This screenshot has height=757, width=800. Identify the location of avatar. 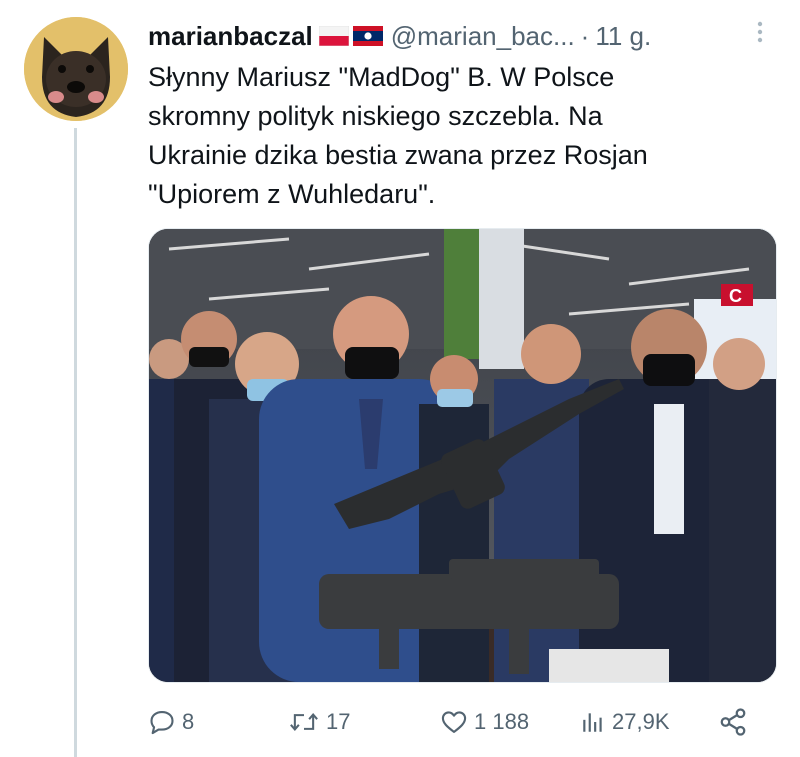
(76, 69).